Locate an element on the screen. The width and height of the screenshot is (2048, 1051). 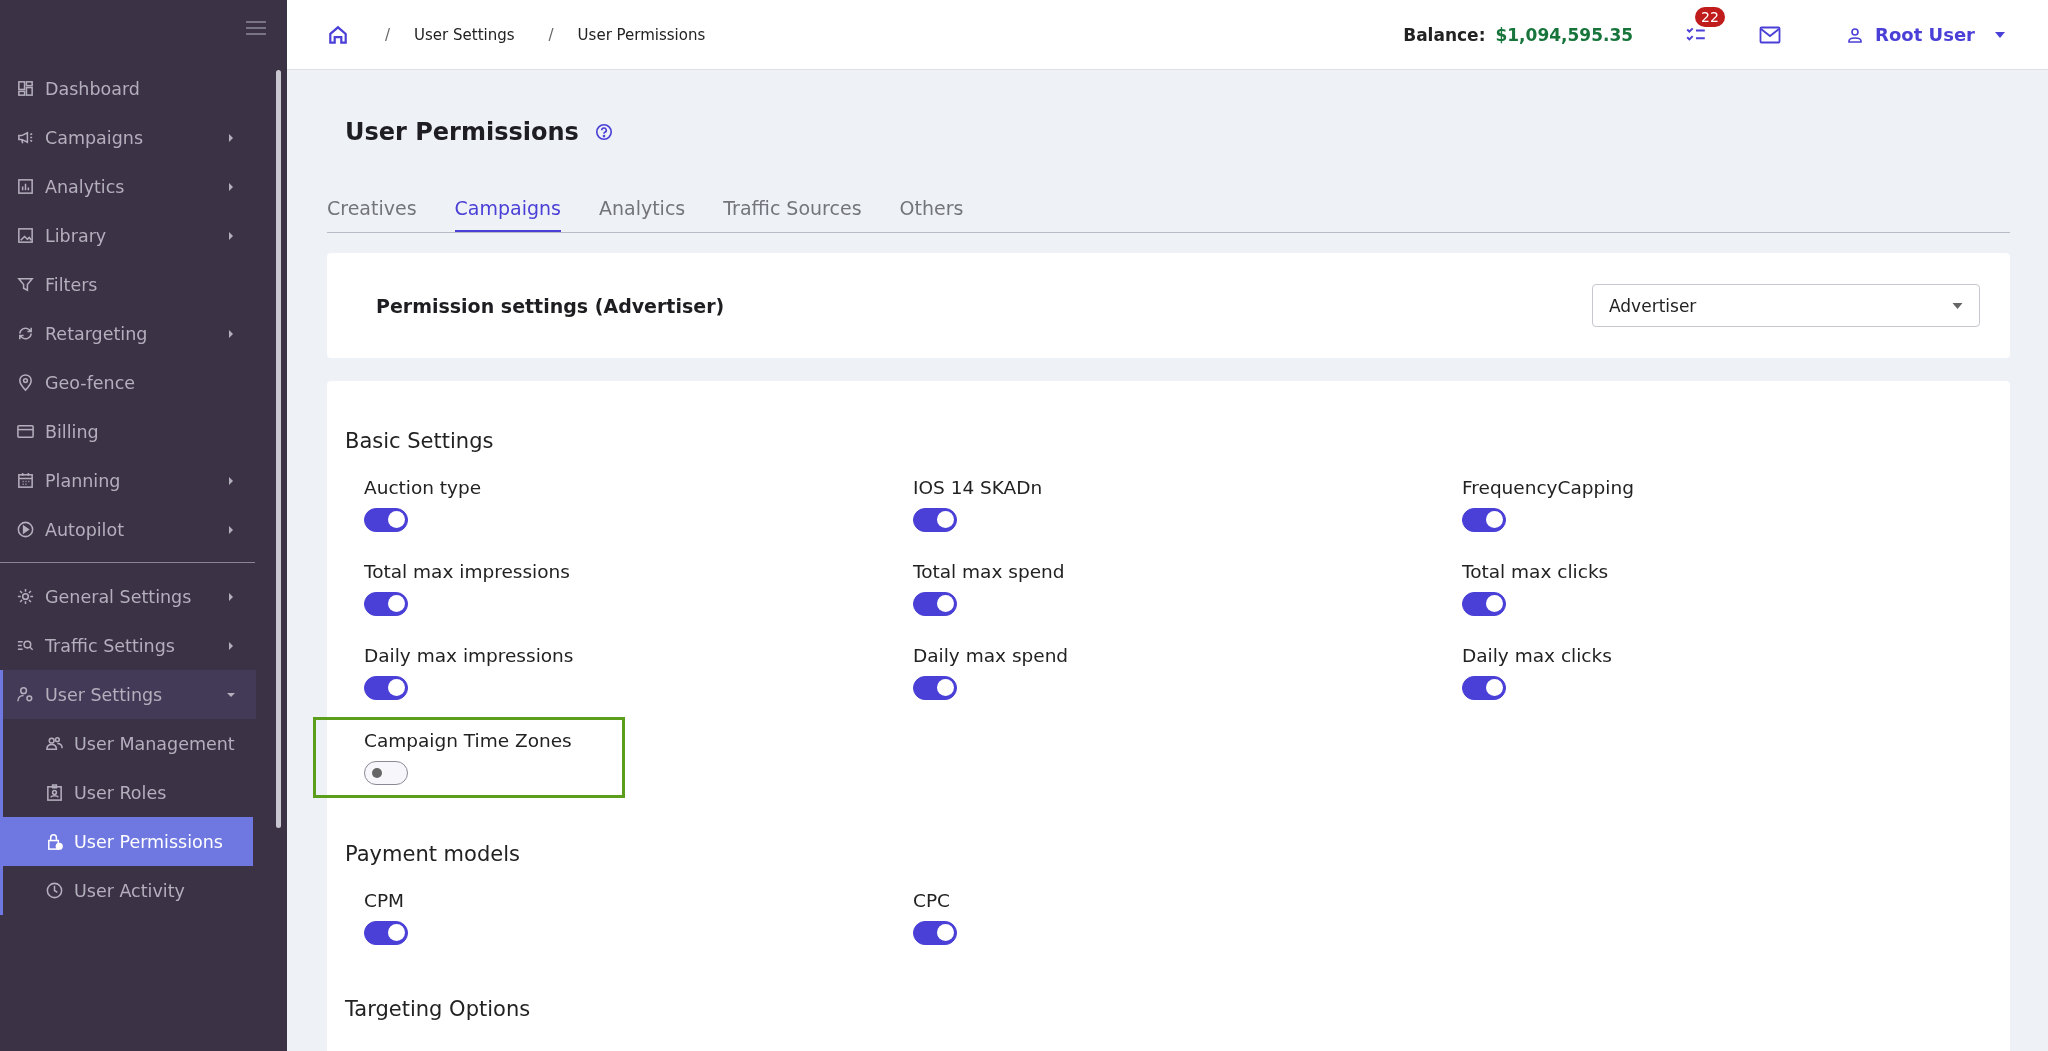
sidebar-item: Campaigns is located at coordinates (128, 137).